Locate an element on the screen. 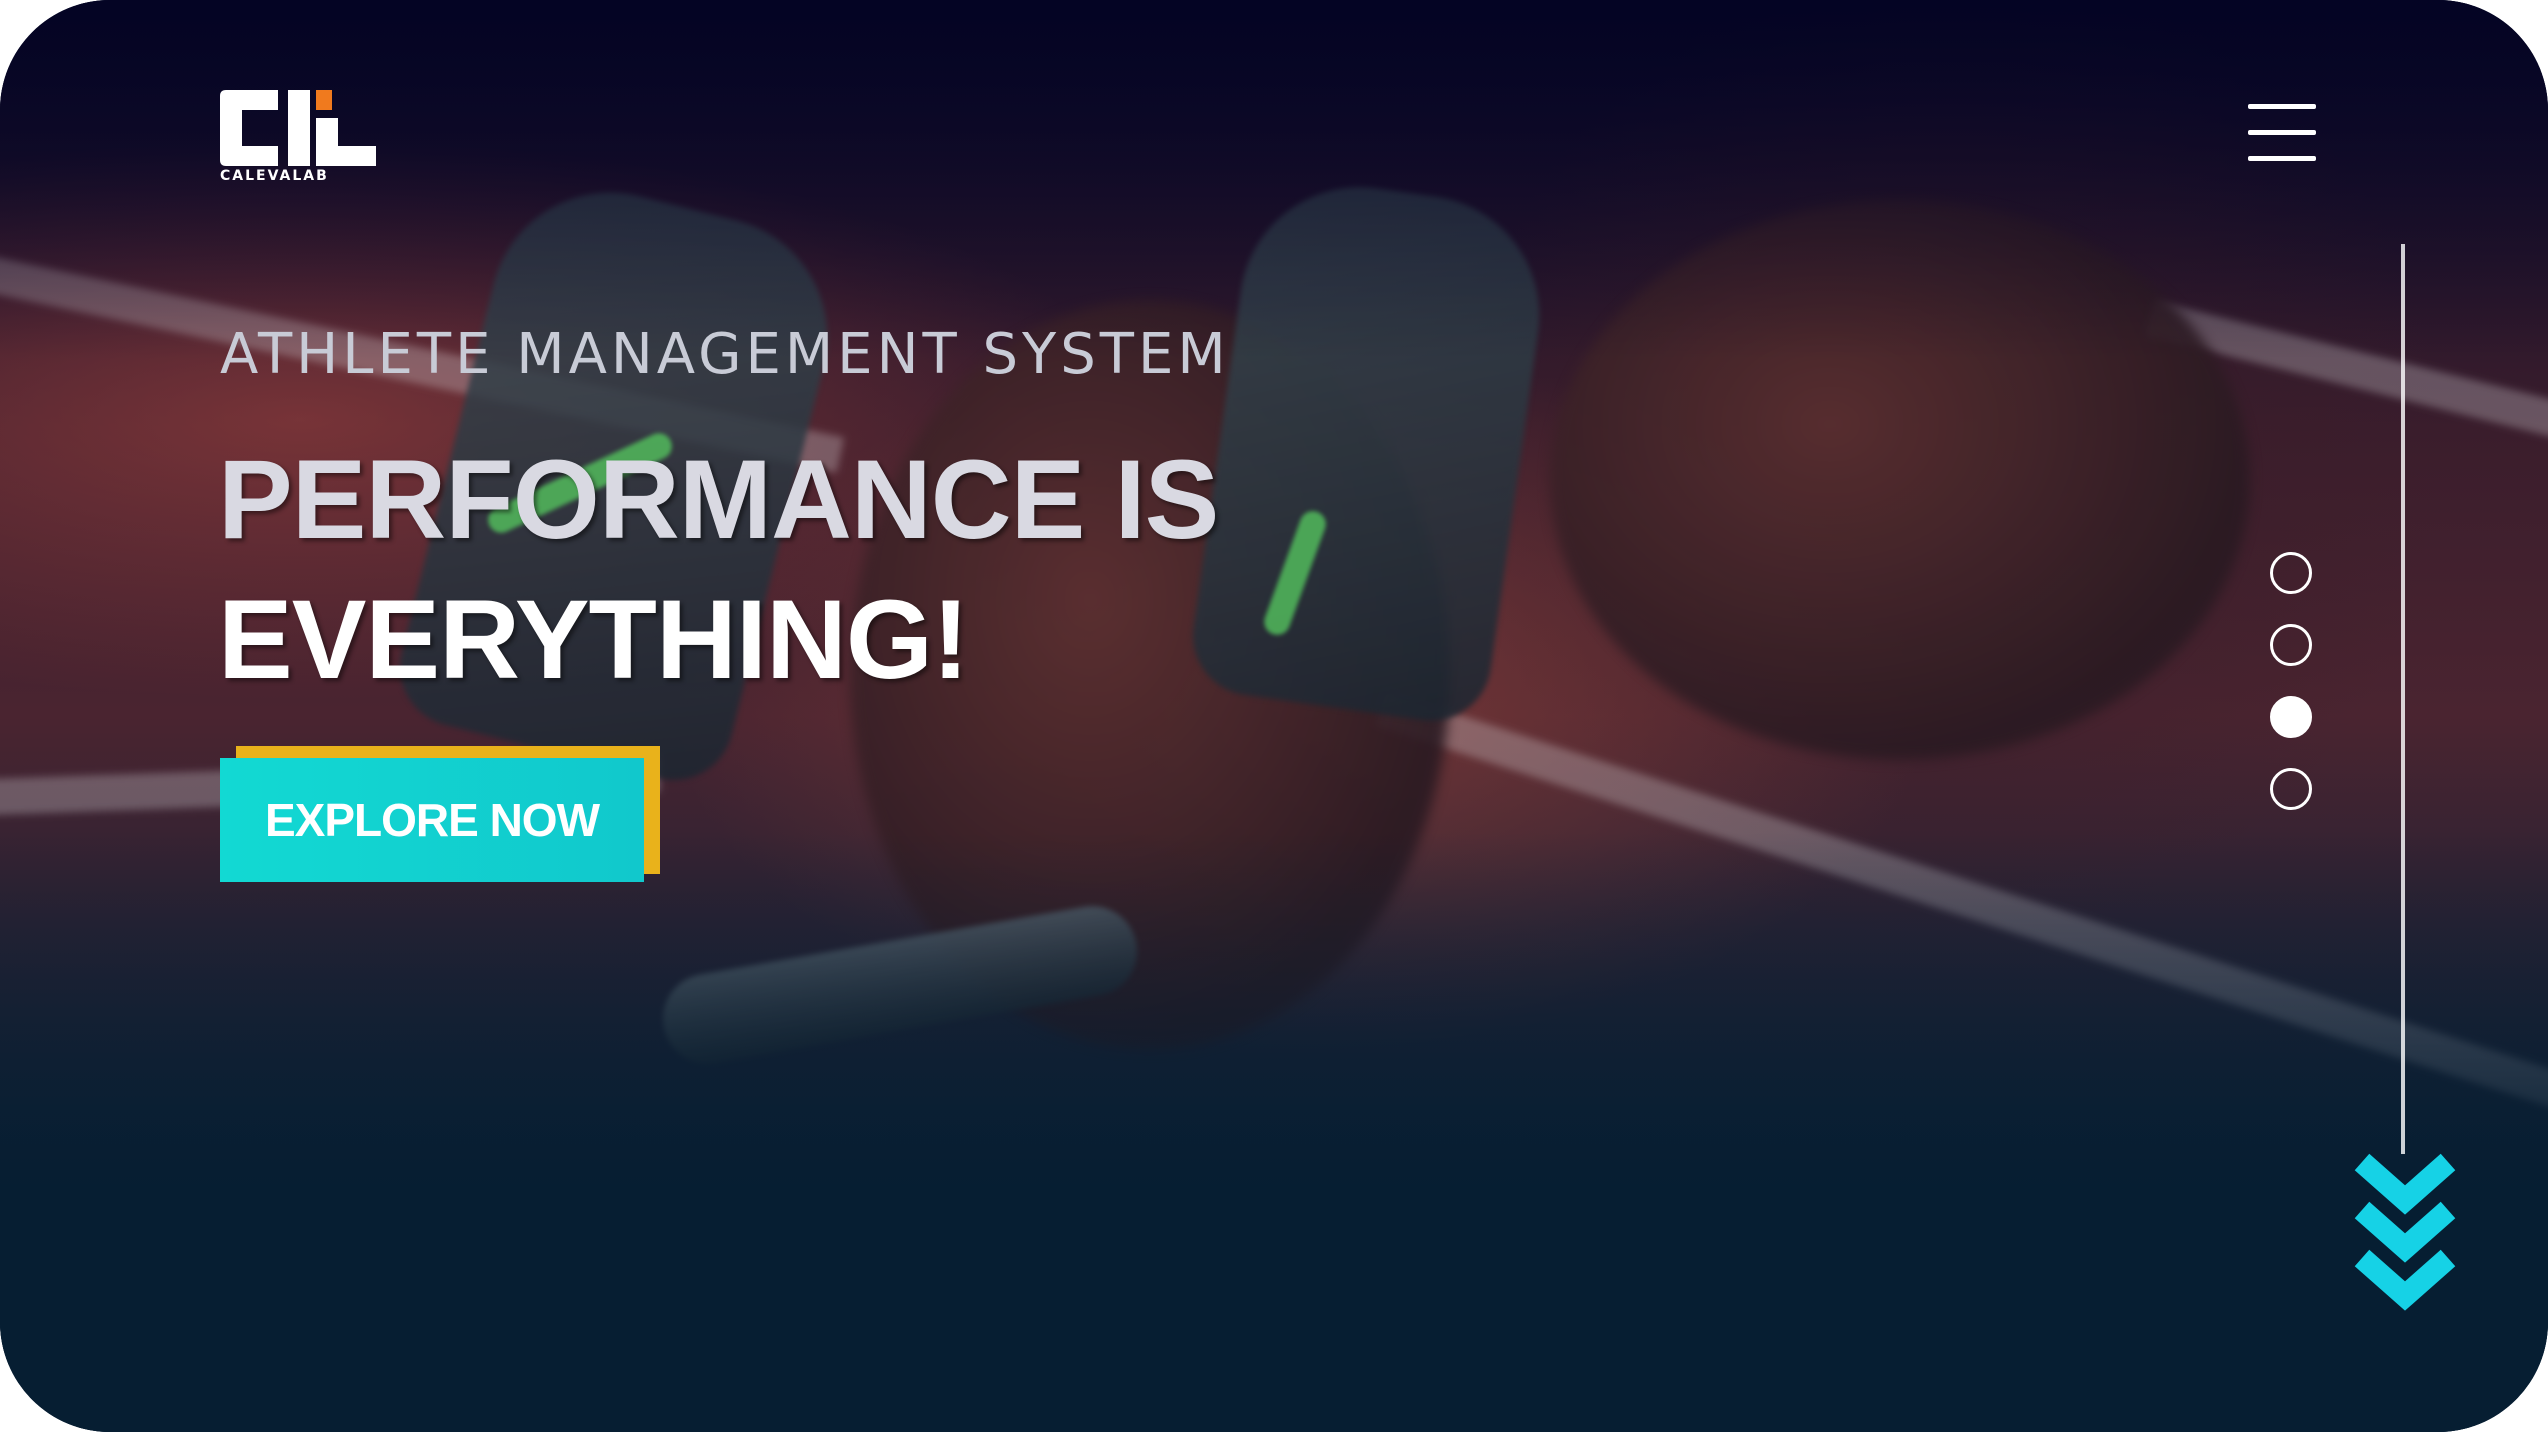  scroll-down-button is located at coordinates (2405, 1235).